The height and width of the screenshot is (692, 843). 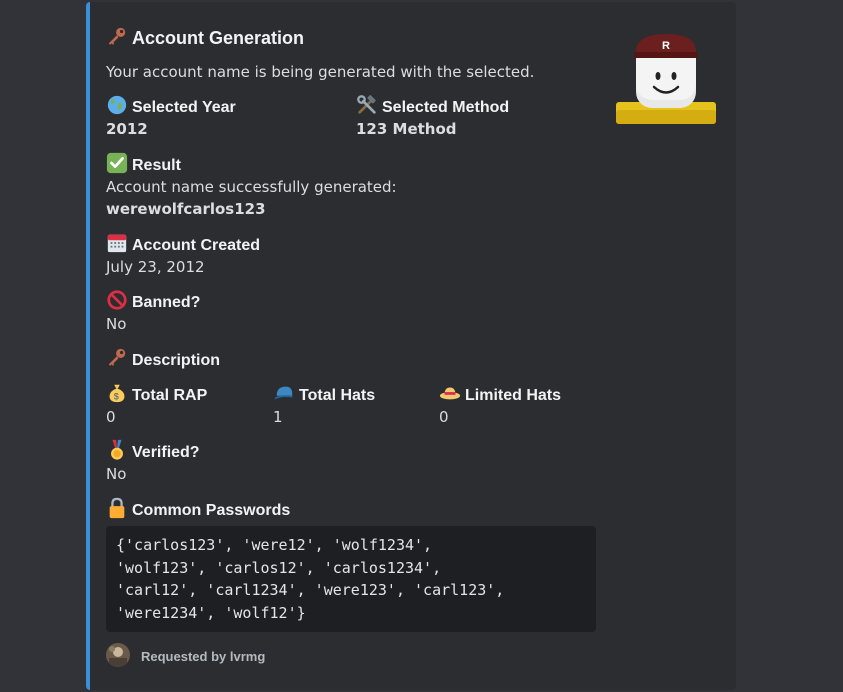 I want to click on field-verified-value: No, so click(x=116, y=474).